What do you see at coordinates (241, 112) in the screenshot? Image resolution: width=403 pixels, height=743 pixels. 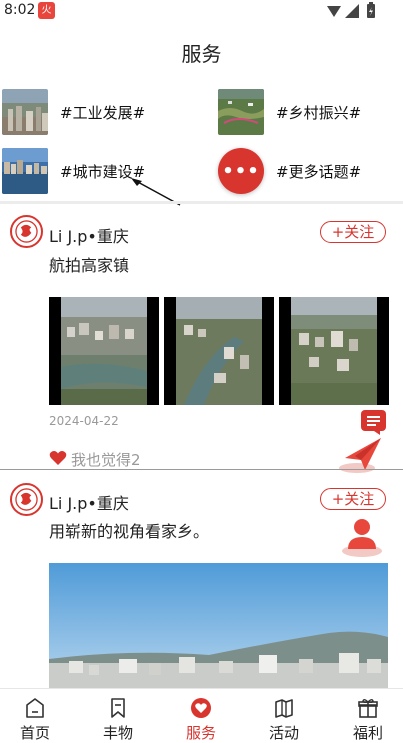 I see `topic-thumb-rural` at bounding box center [241, 112].